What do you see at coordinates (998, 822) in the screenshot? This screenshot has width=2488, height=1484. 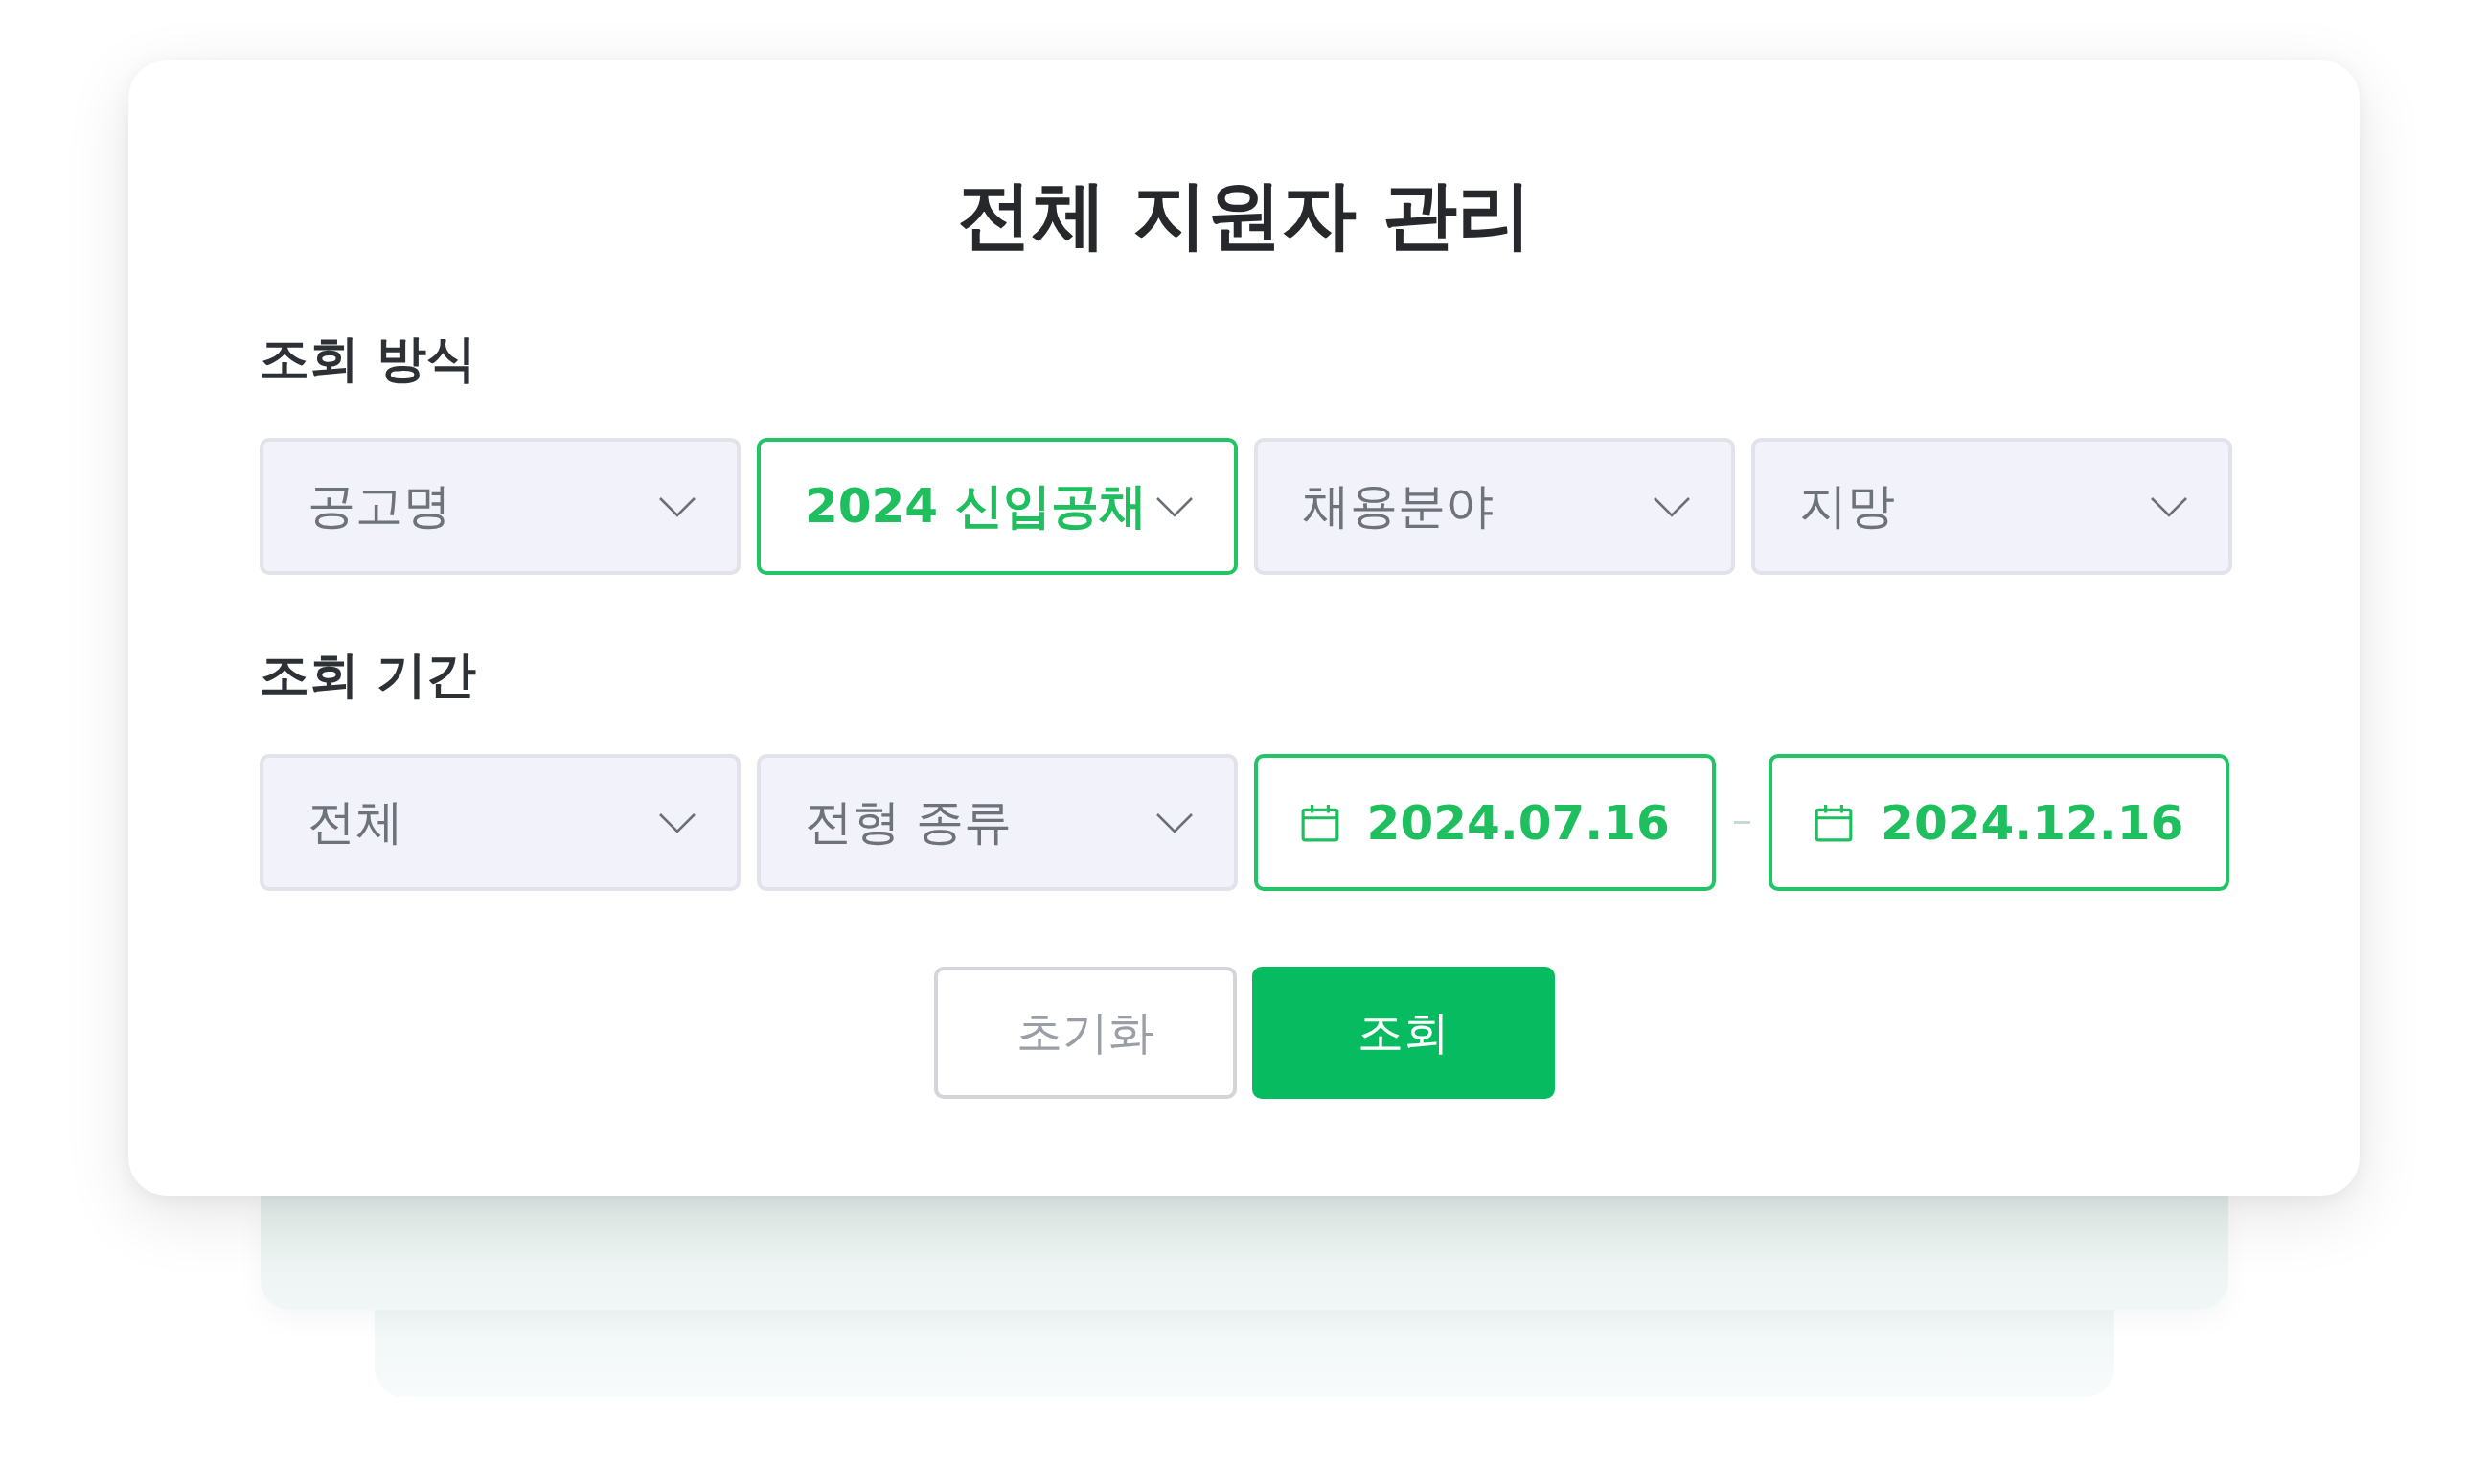 I see `dropdown-field: 전형 종류` at bounding box center [998, 822].